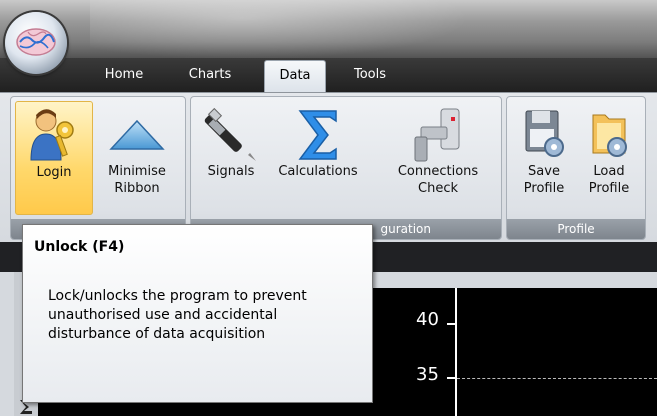 Image resolution: width=657 pixels, height=416 pixels. I want to click on sigma-icon, so click(317, 135).